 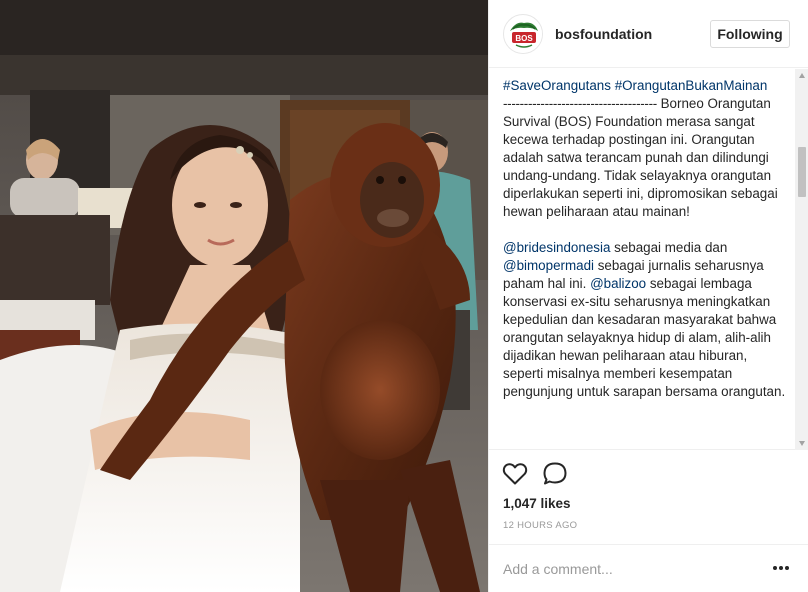 What do you see at coordinates (618, 283) in the screenshot?
I see `mention-link: @balizoo` at bounding box center [618, 283].